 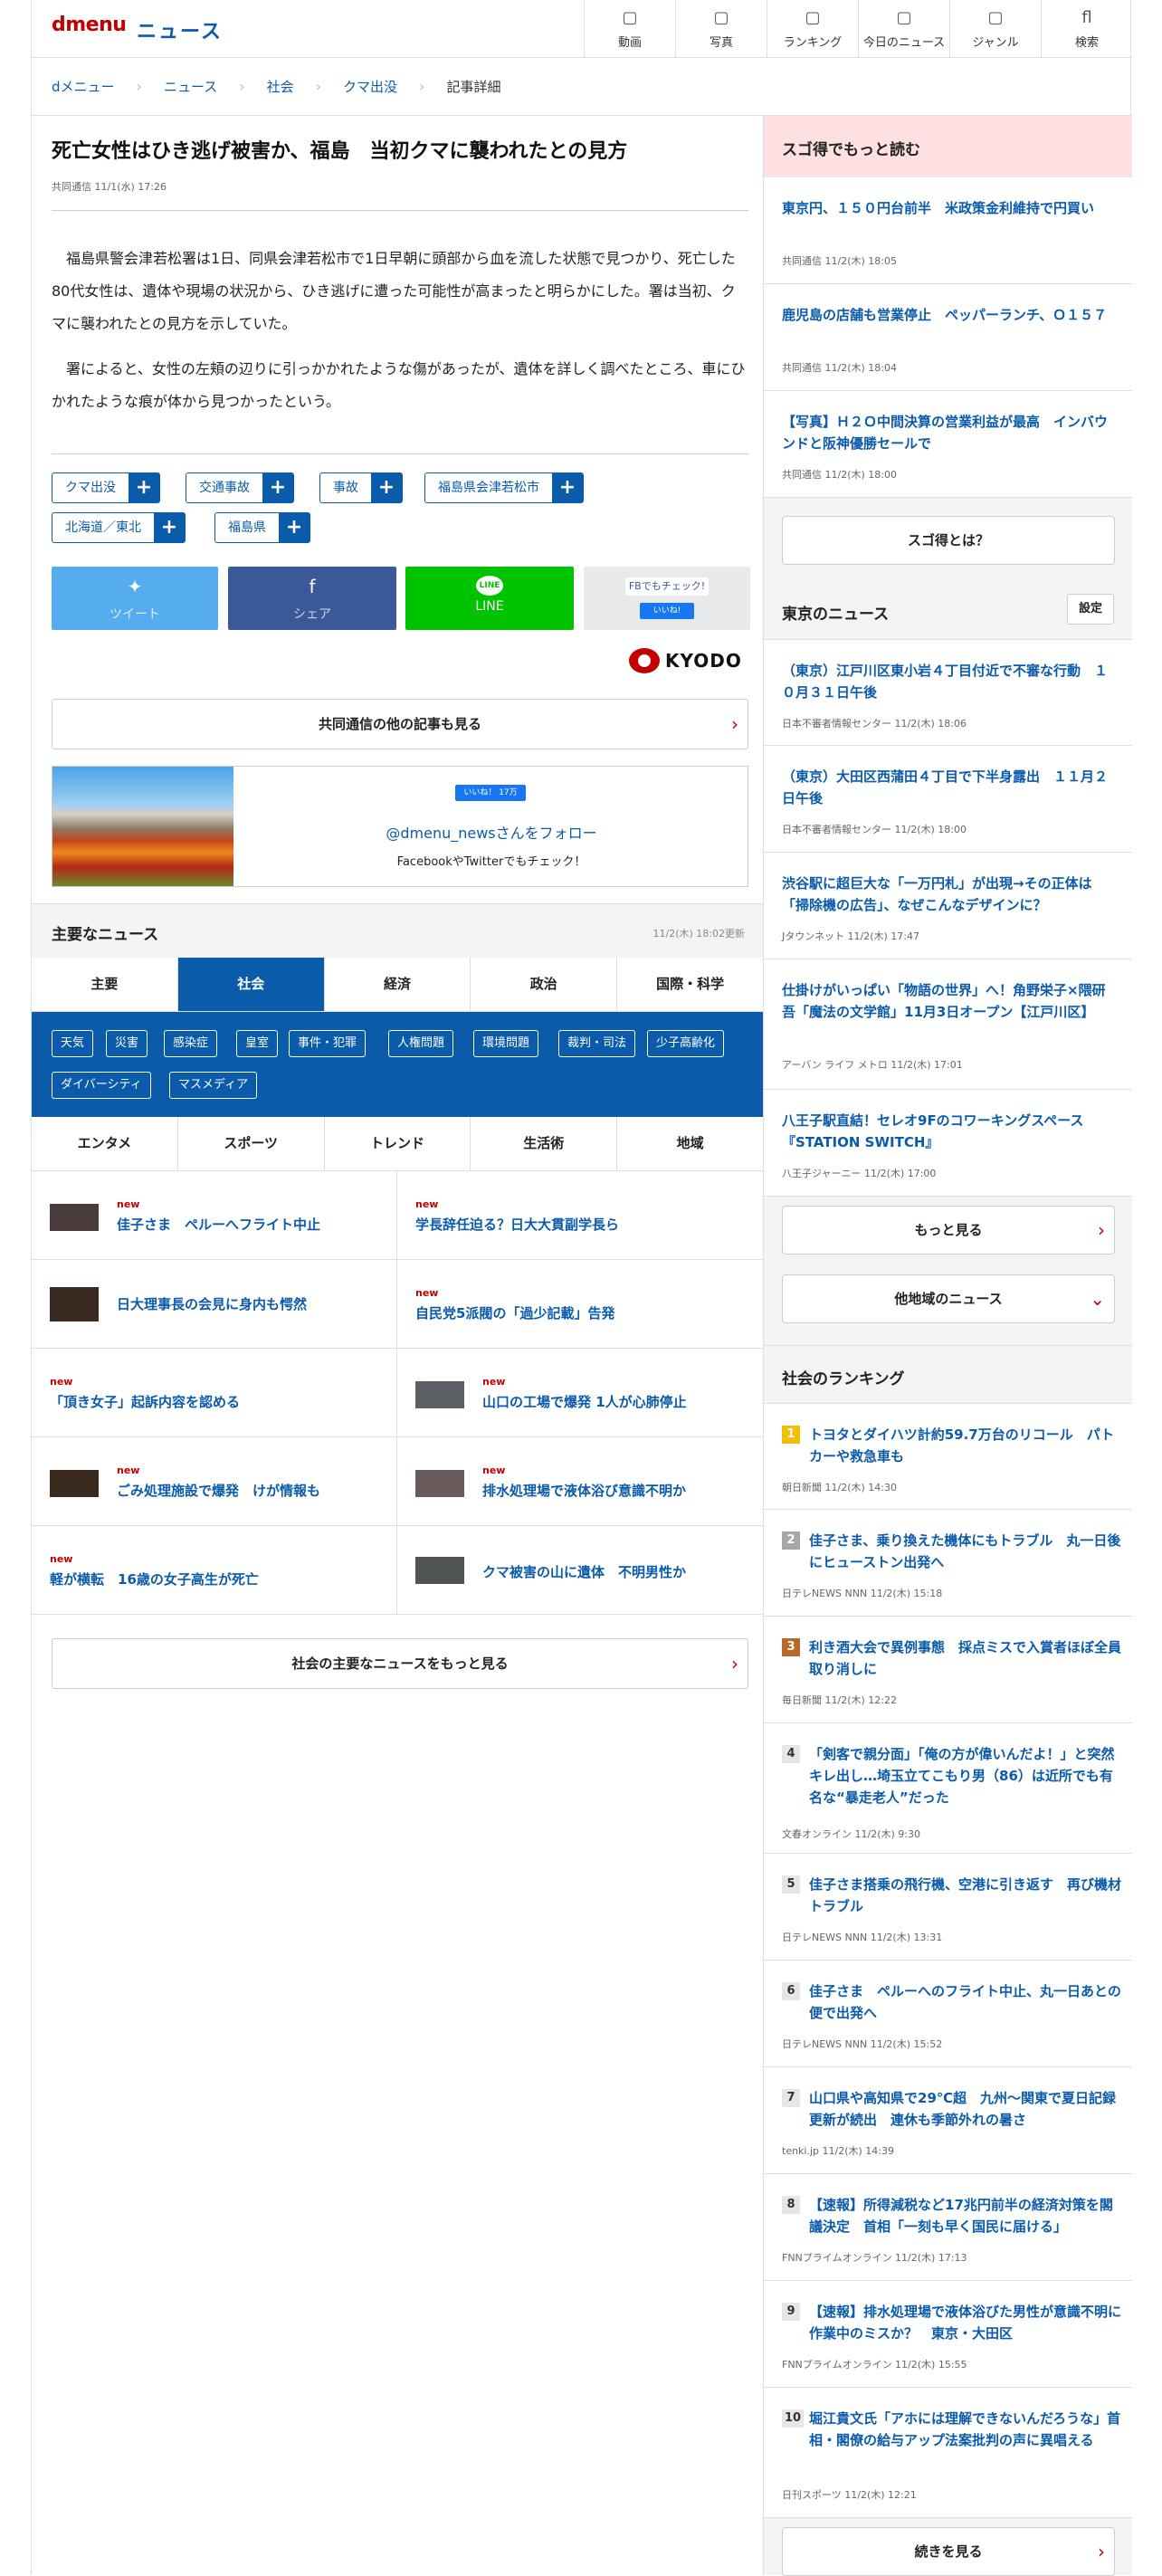 What do you see at coordinates (106, 487) in the screenshot?
I see `tag-bear: クマ出没 +` at bounding box center [106, 487].